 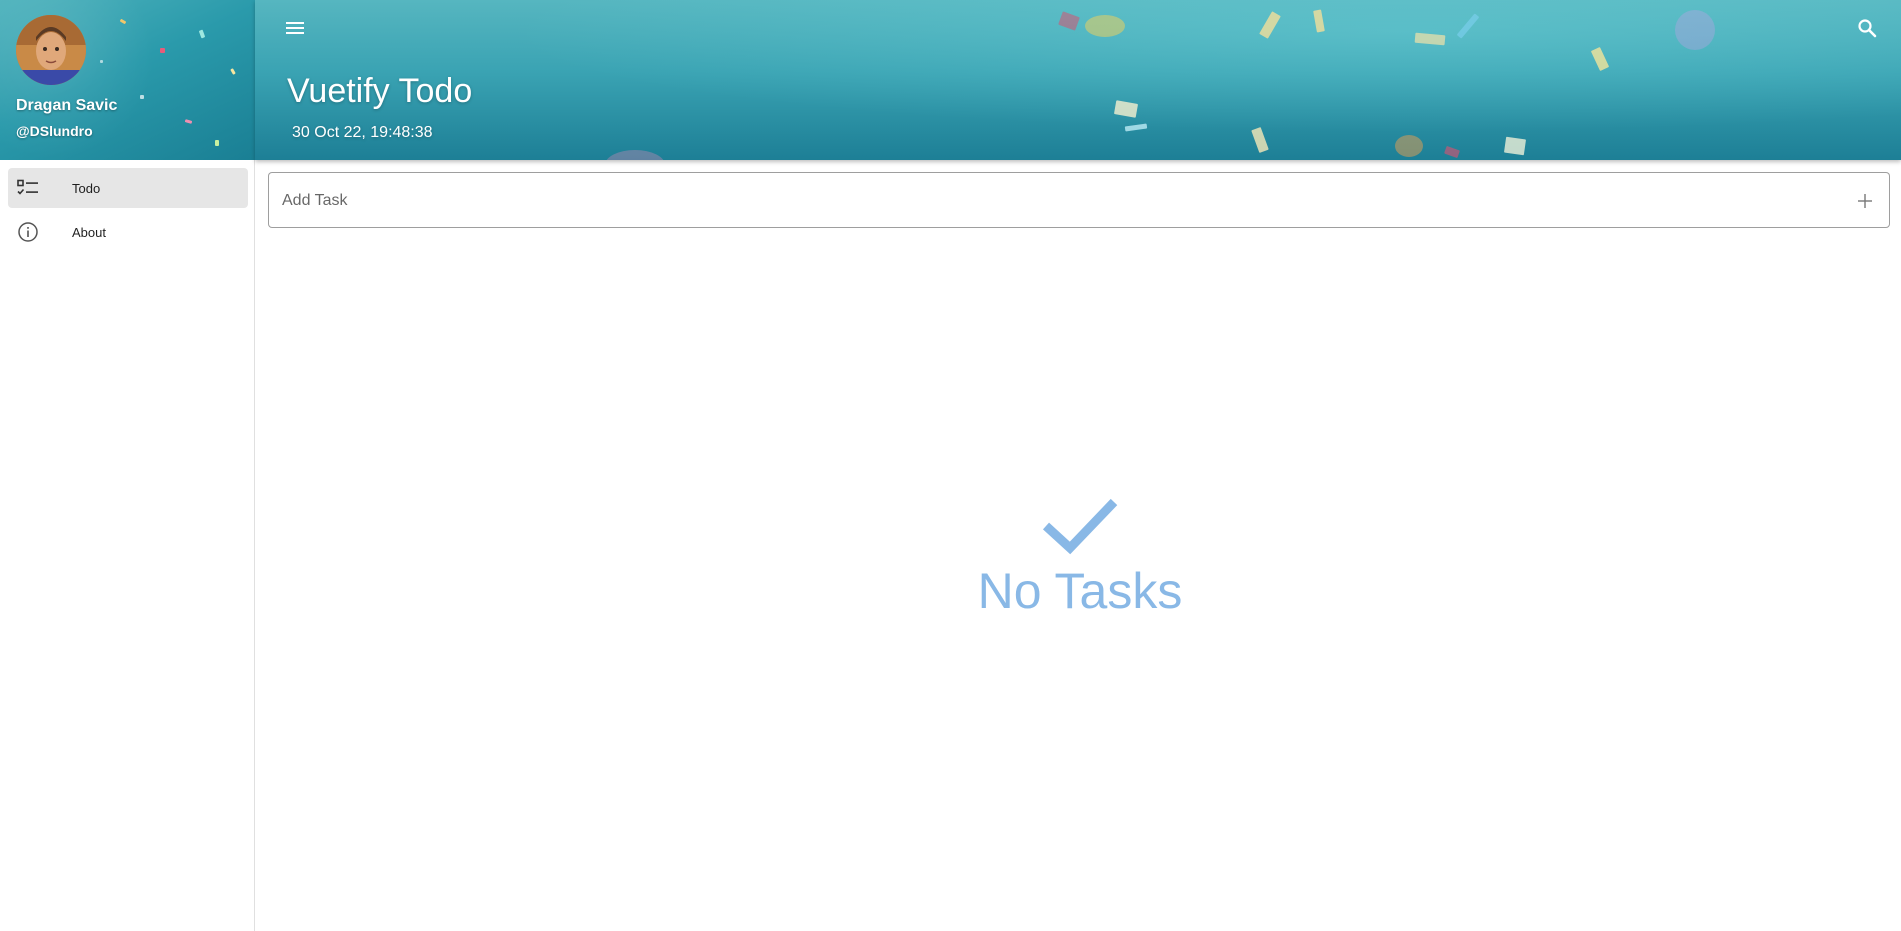 What do you see at coordinates (128, 232) in the screenshot?
I see `sidebar-item-about: About` at bounding box center [128, 232].